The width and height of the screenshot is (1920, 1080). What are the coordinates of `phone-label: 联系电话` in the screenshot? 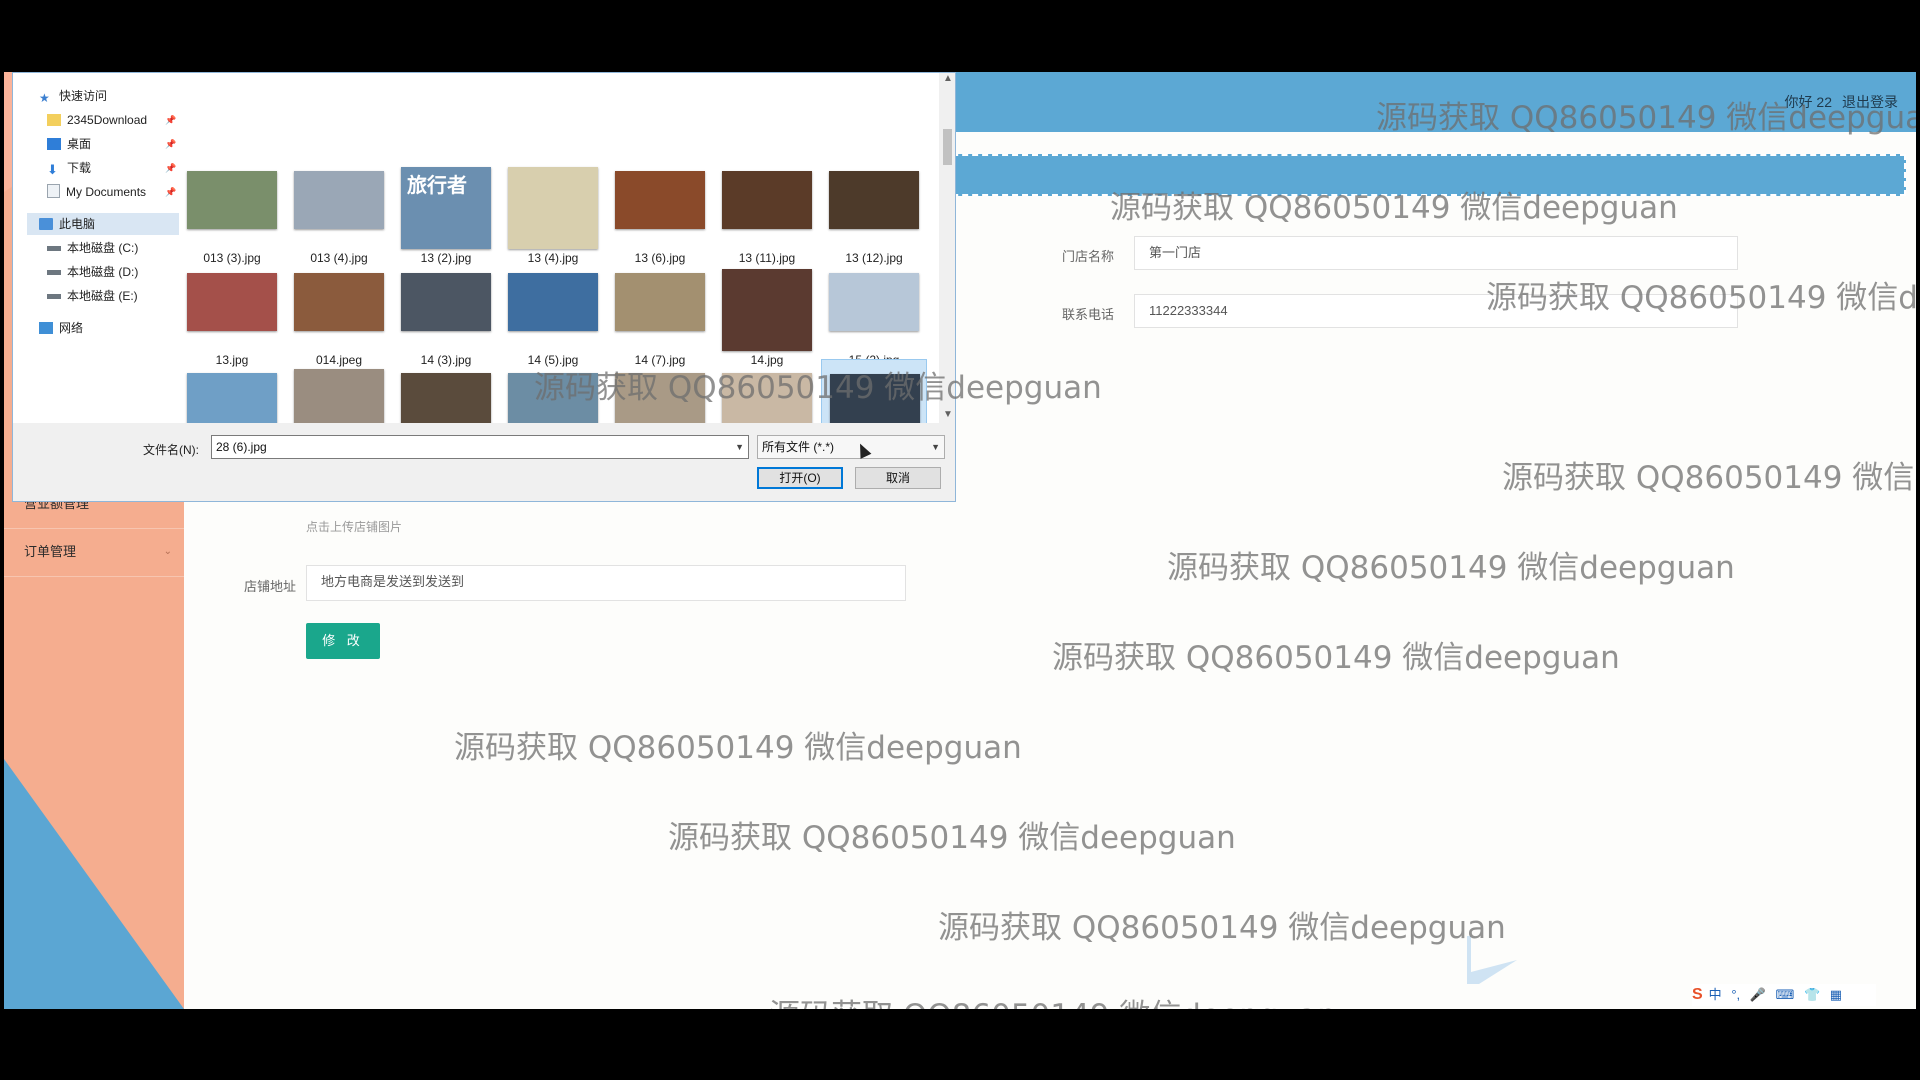 It's located at (1087, 314).